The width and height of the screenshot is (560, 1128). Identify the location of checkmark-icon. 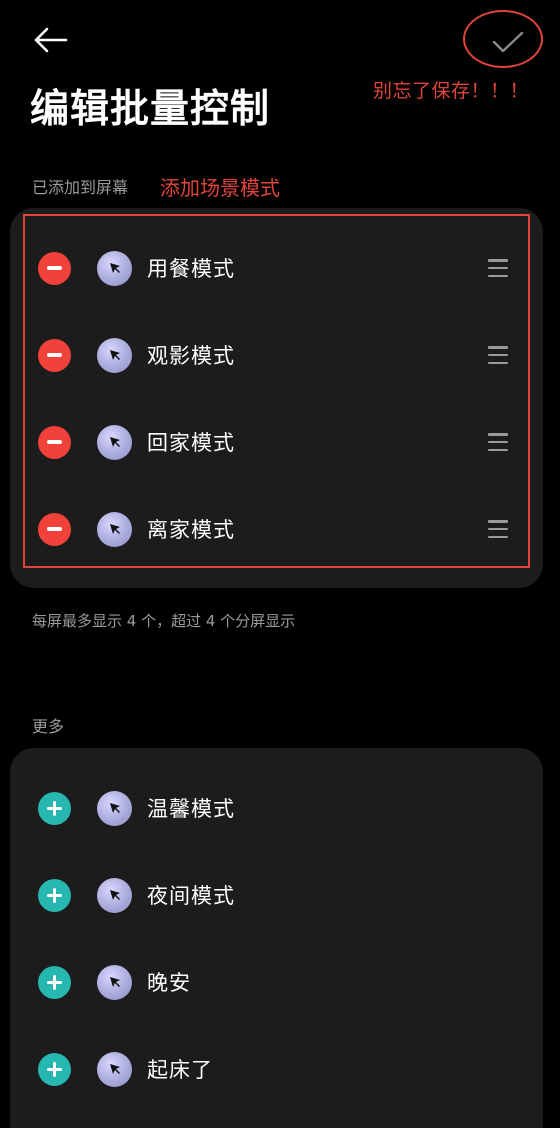
(508, 42).